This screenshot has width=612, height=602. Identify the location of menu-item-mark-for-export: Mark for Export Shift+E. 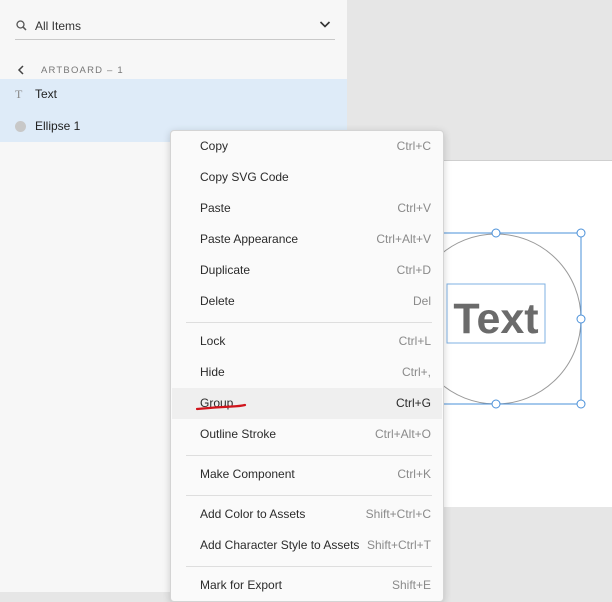
(307, 585).